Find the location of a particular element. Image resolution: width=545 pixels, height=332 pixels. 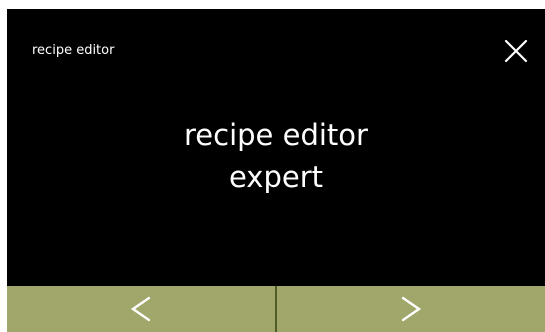

next-button is located at coordinates (411, 309).